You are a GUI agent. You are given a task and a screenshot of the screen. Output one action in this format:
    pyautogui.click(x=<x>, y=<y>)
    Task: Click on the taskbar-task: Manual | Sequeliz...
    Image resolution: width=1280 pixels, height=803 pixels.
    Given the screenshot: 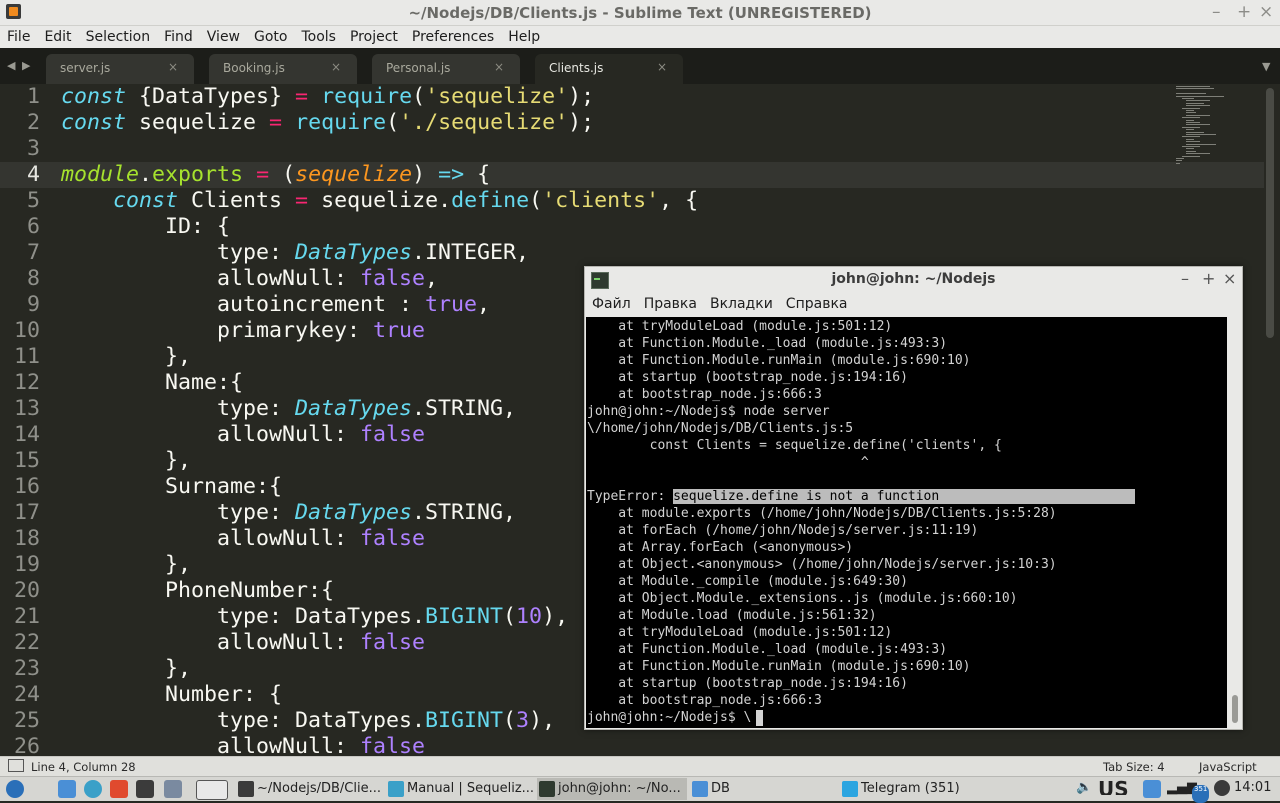 What is the action you would take?
    pyautogui.click(x=460, y=789)
    